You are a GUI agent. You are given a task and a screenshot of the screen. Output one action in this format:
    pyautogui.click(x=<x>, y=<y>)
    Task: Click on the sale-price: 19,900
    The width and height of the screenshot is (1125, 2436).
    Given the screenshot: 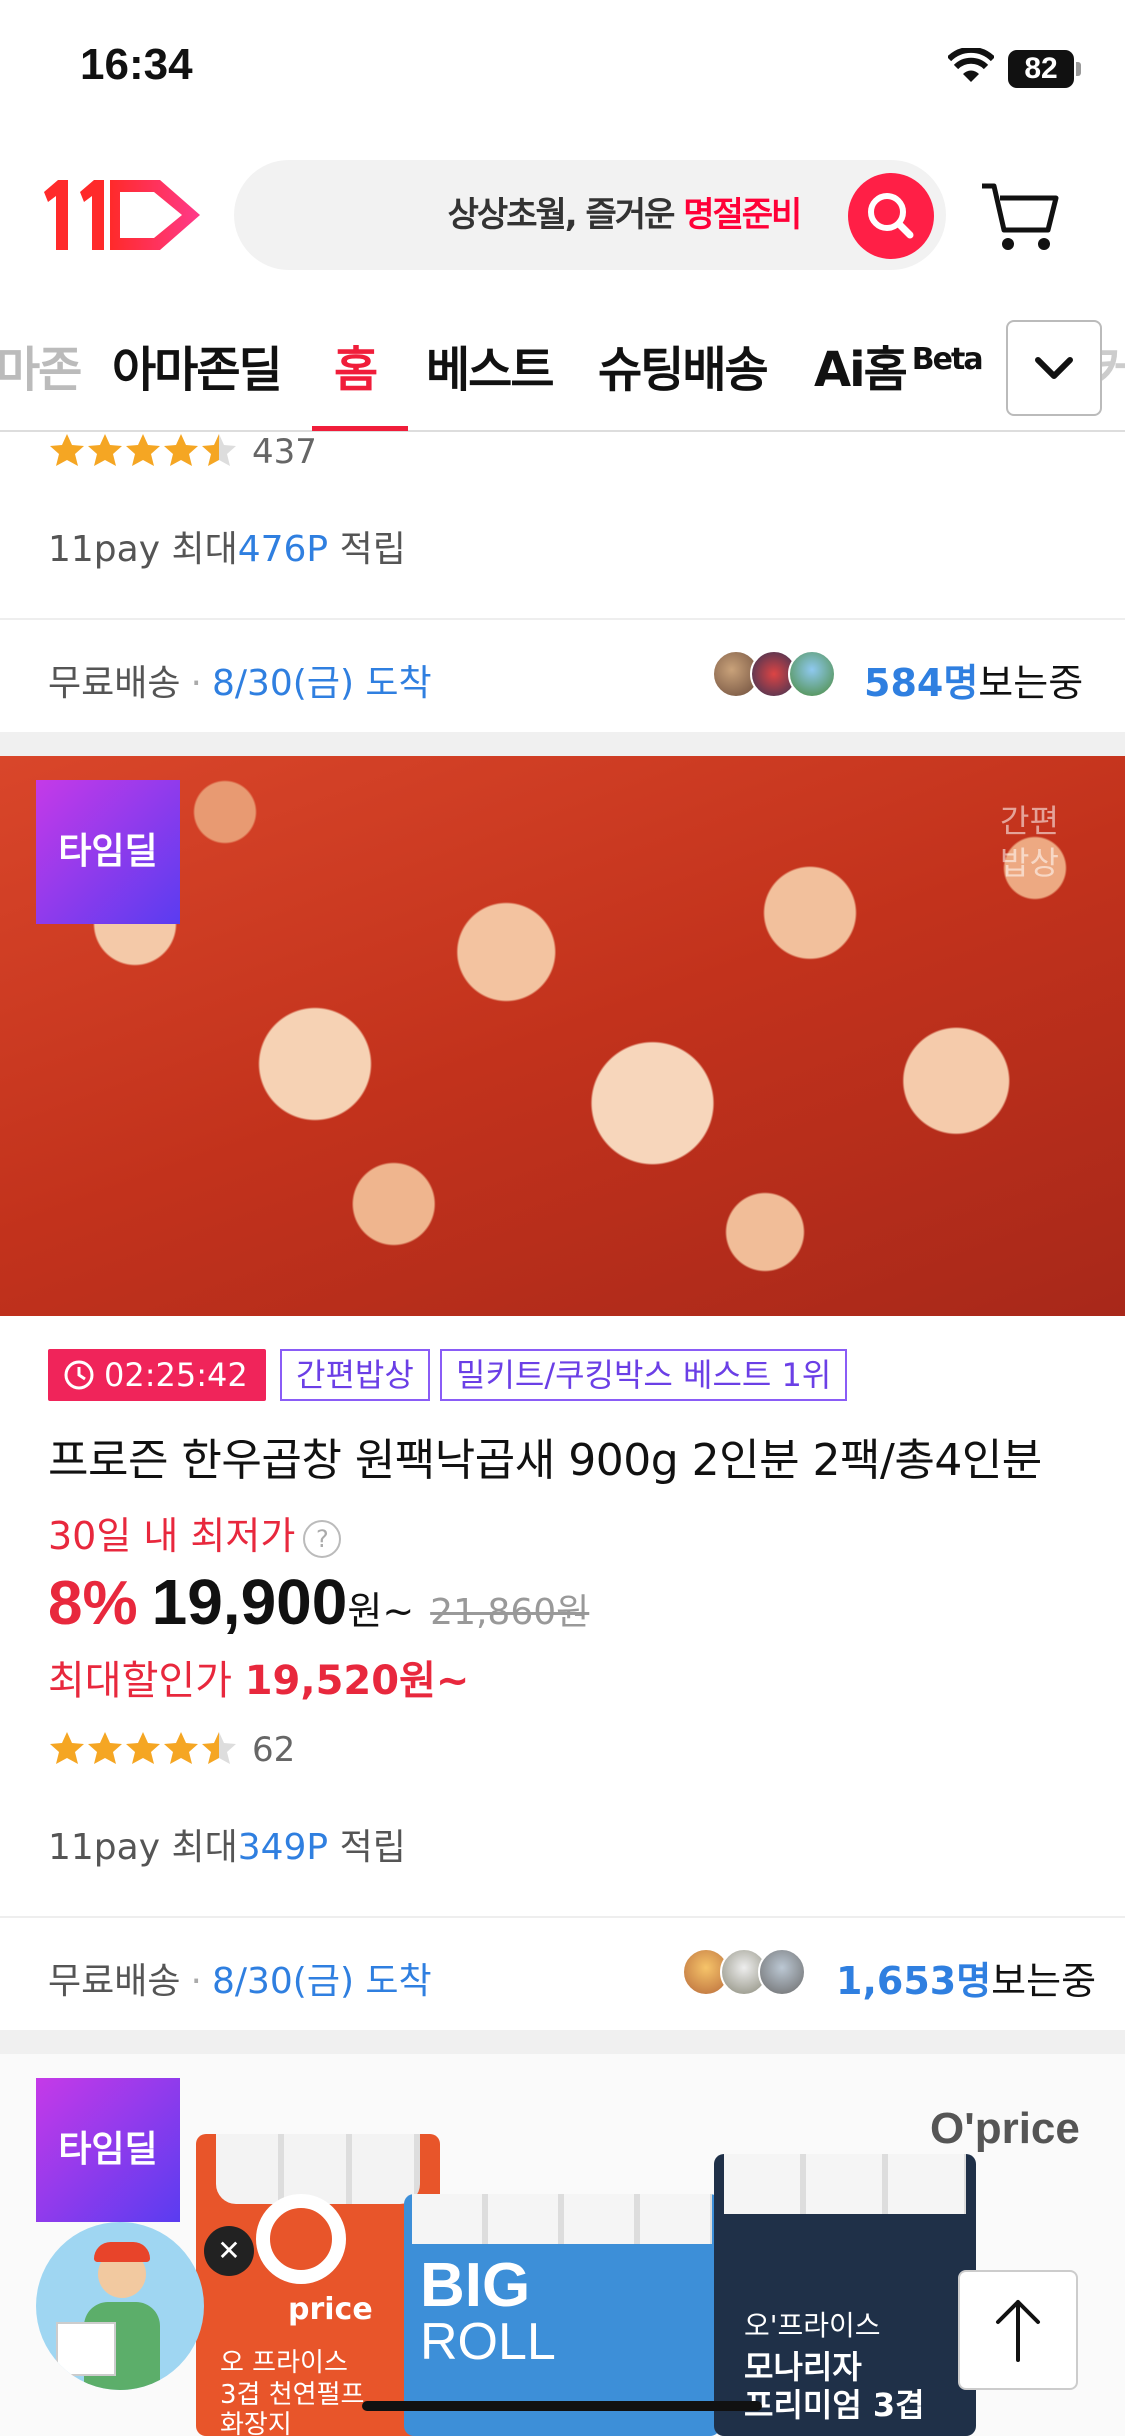 What is the action you would take?
    pyautogui.click(x=249, y=1602)
    